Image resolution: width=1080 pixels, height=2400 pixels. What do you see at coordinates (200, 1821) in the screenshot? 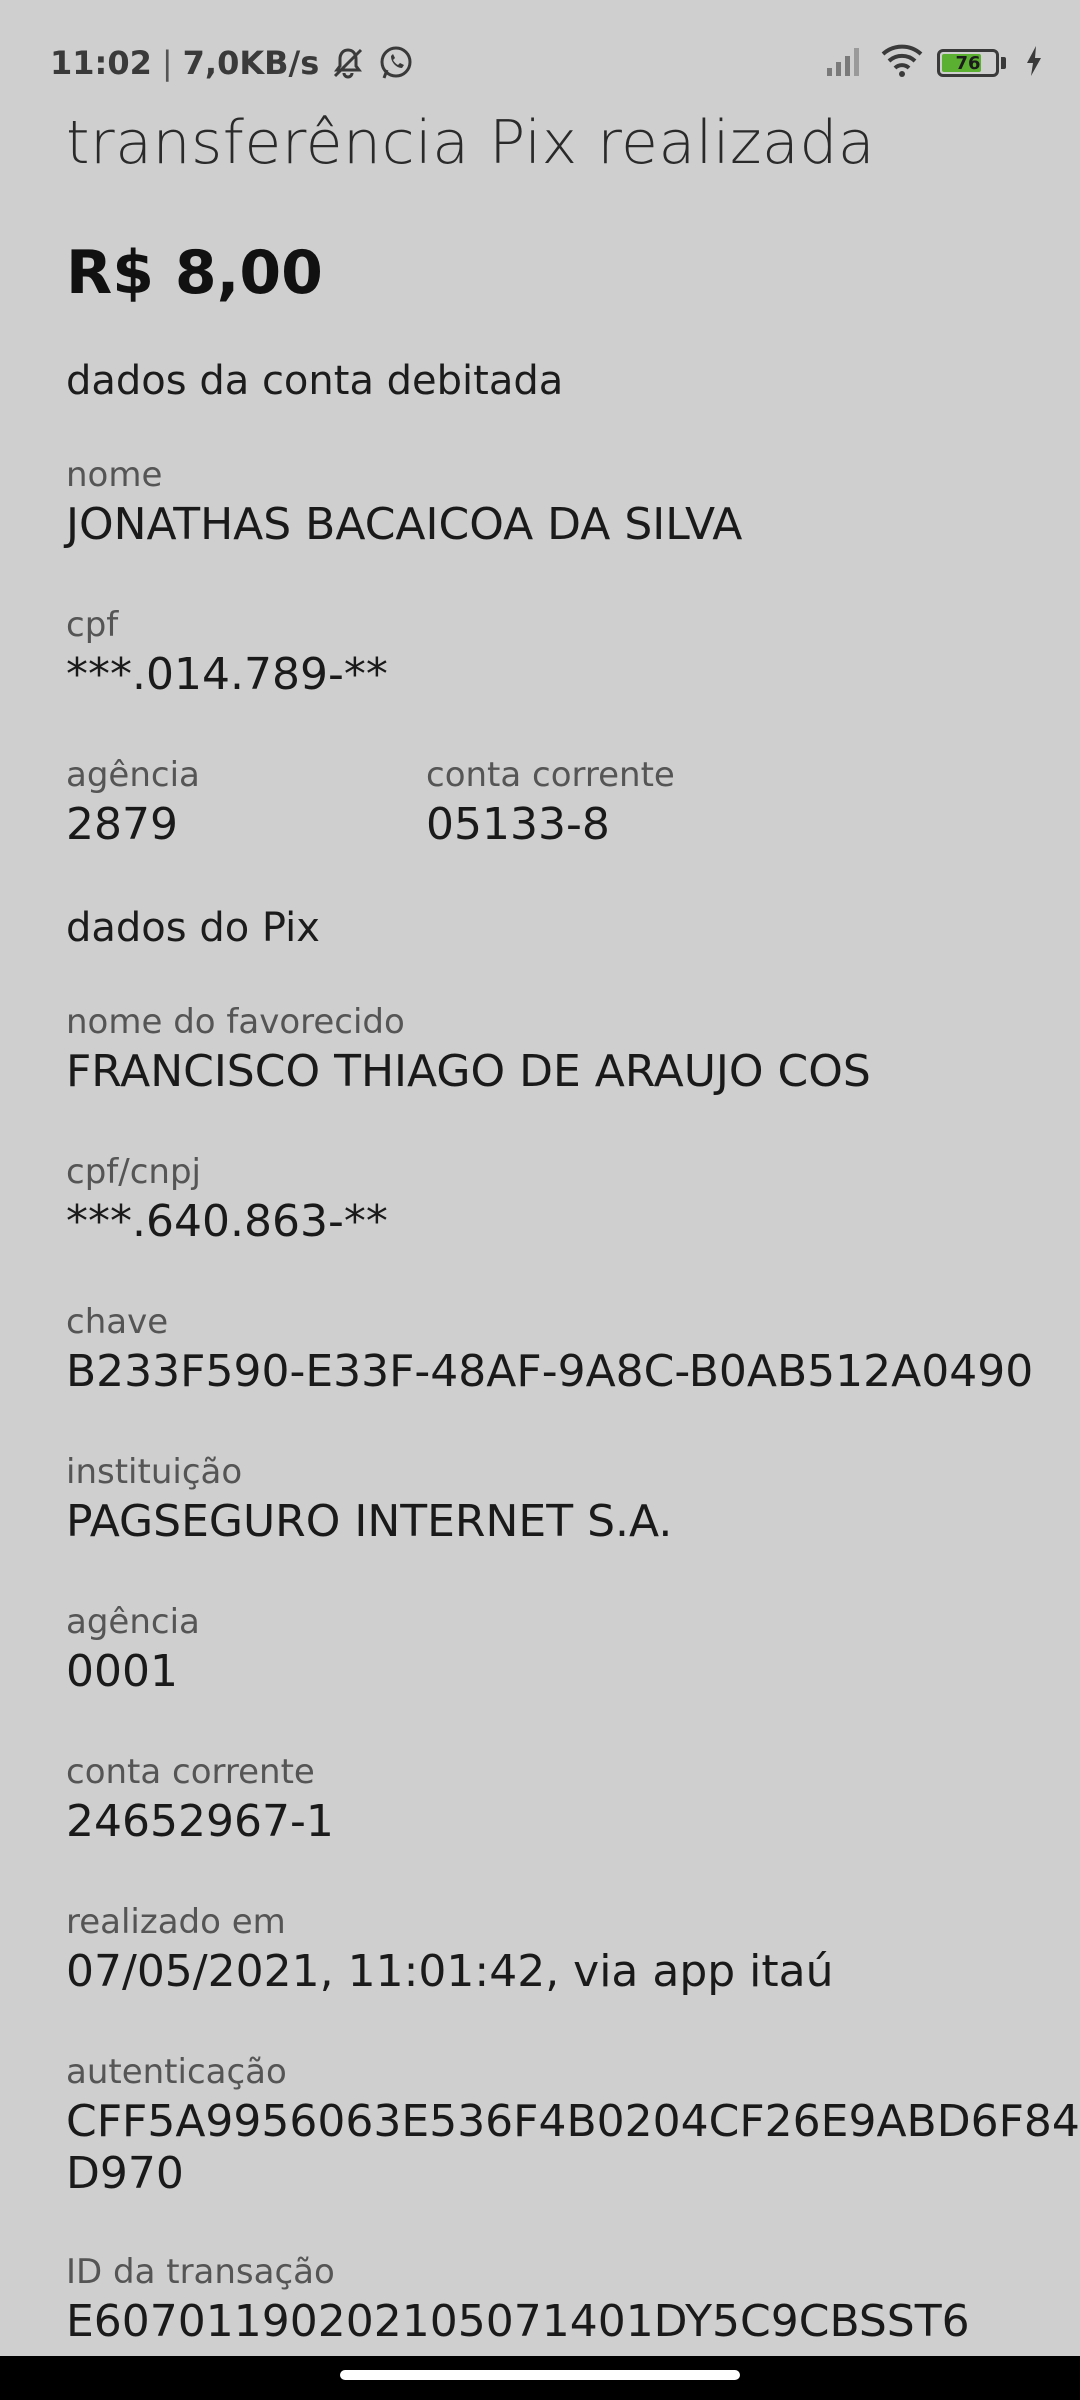
I see `field-value: 24652967-1` at bounding box center [200, 1821].